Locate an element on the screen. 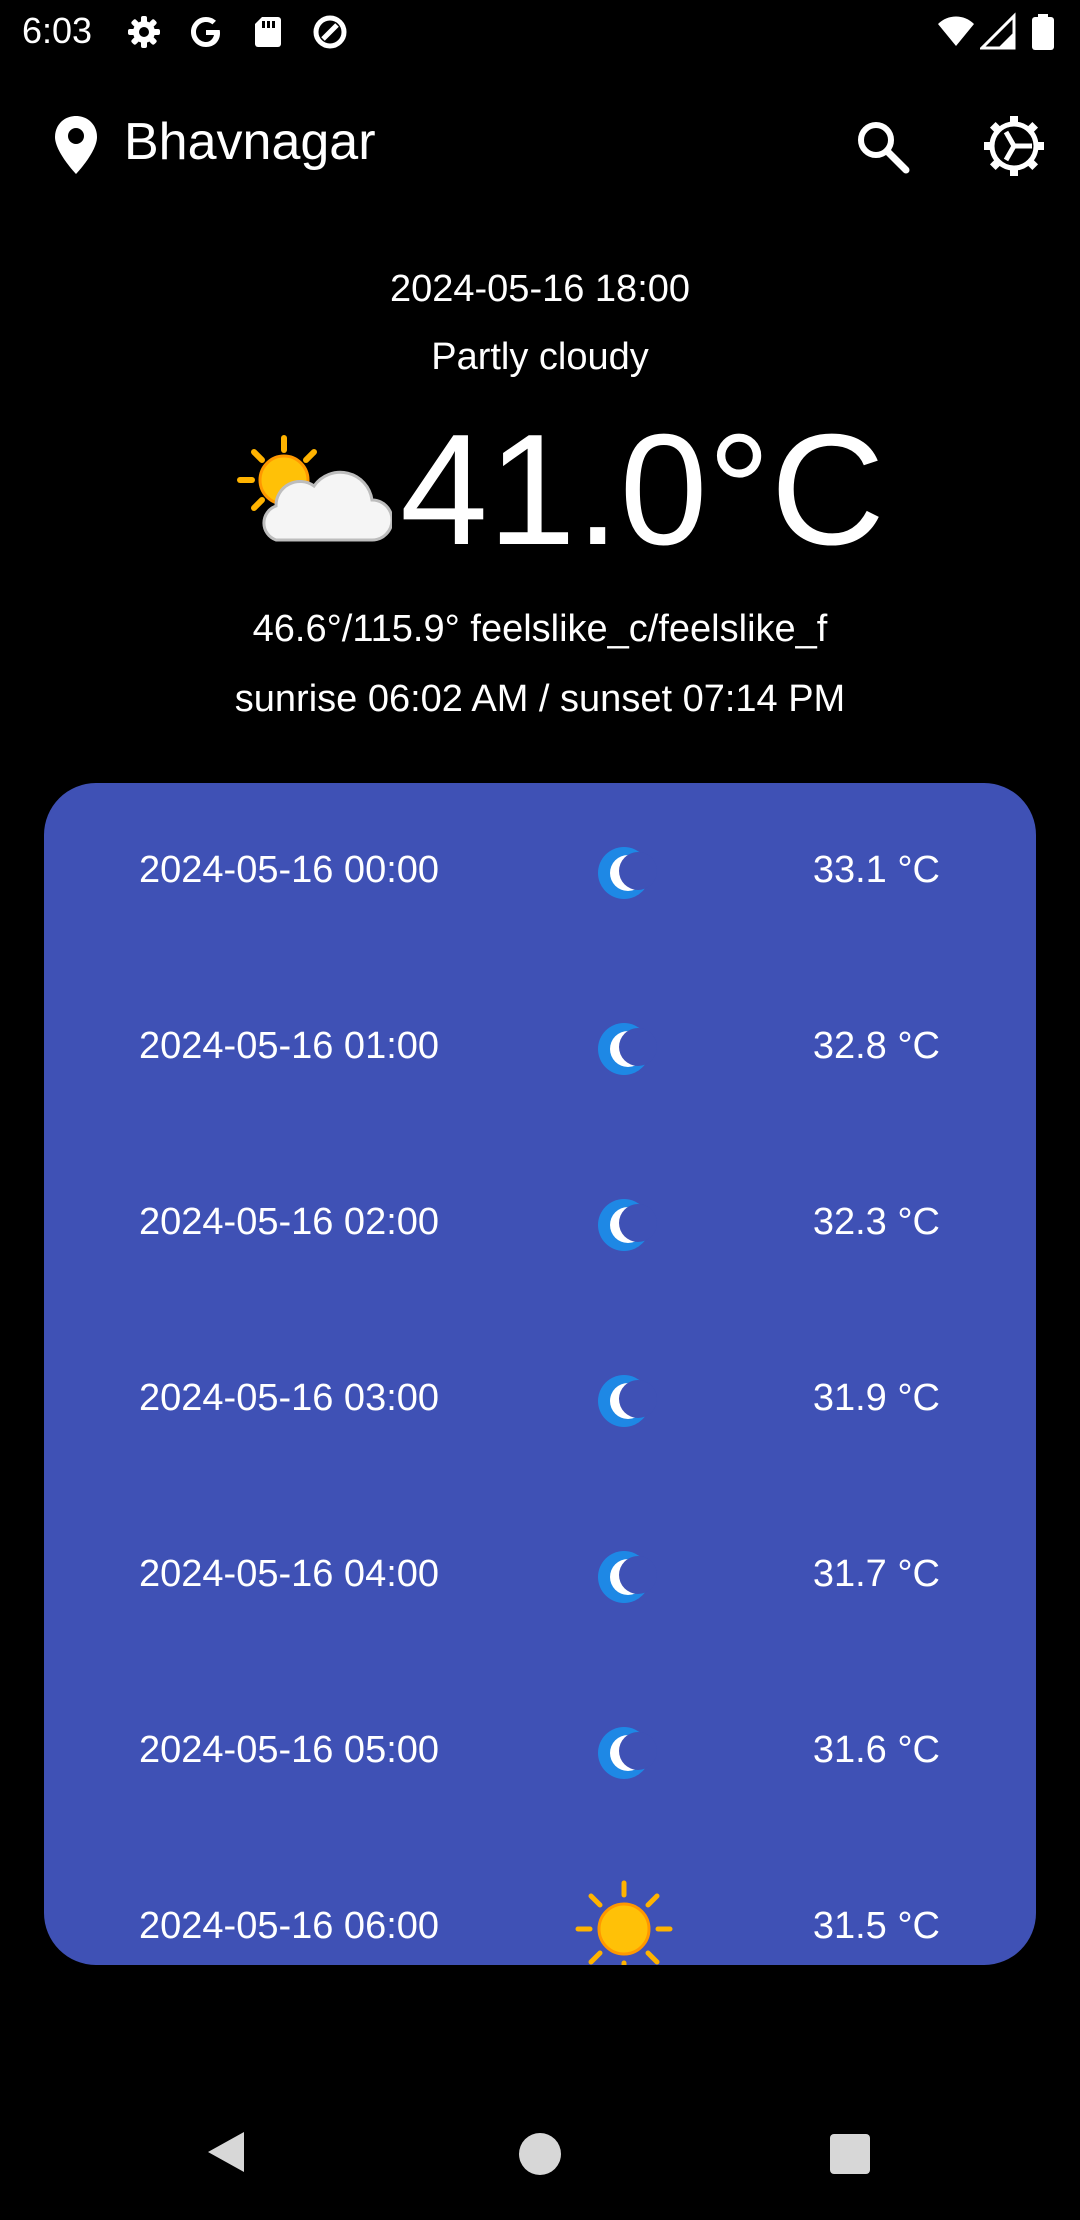  back-triangle-icon is located at coordinates (226, 2152).